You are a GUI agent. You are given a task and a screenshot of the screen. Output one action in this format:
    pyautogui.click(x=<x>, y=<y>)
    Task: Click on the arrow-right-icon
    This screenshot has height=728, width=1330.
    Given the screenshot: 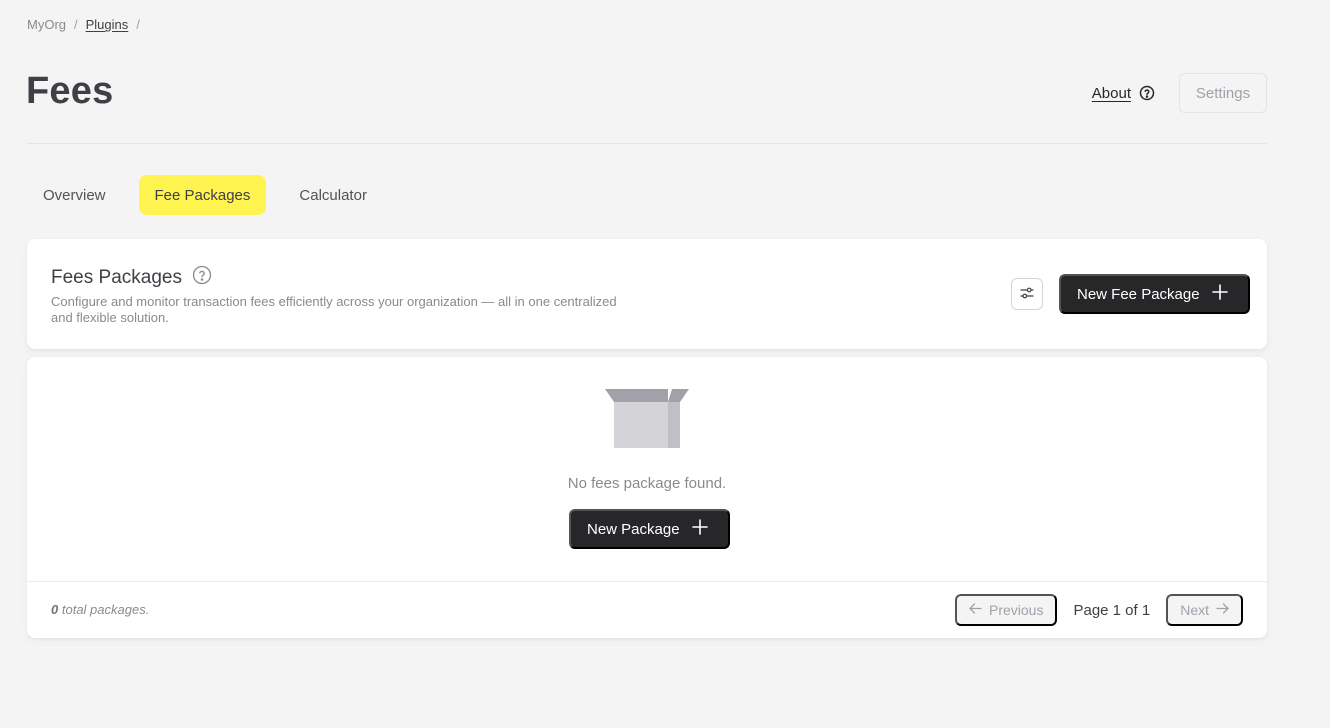 What is the action you would take?
    pyautogui.click(x=1222, y=610)
    